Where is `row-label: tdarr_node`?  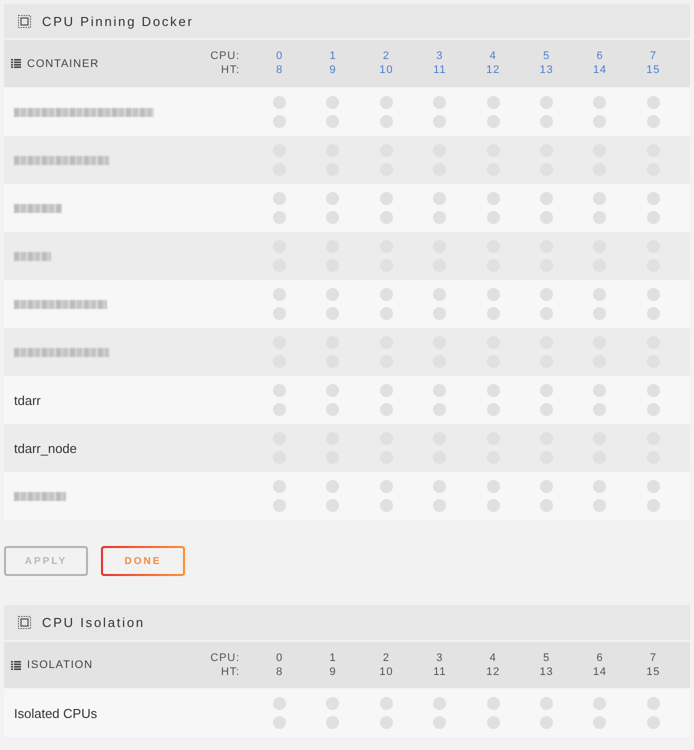
row-label: tdarr_node is located at coordinates (45, 448).